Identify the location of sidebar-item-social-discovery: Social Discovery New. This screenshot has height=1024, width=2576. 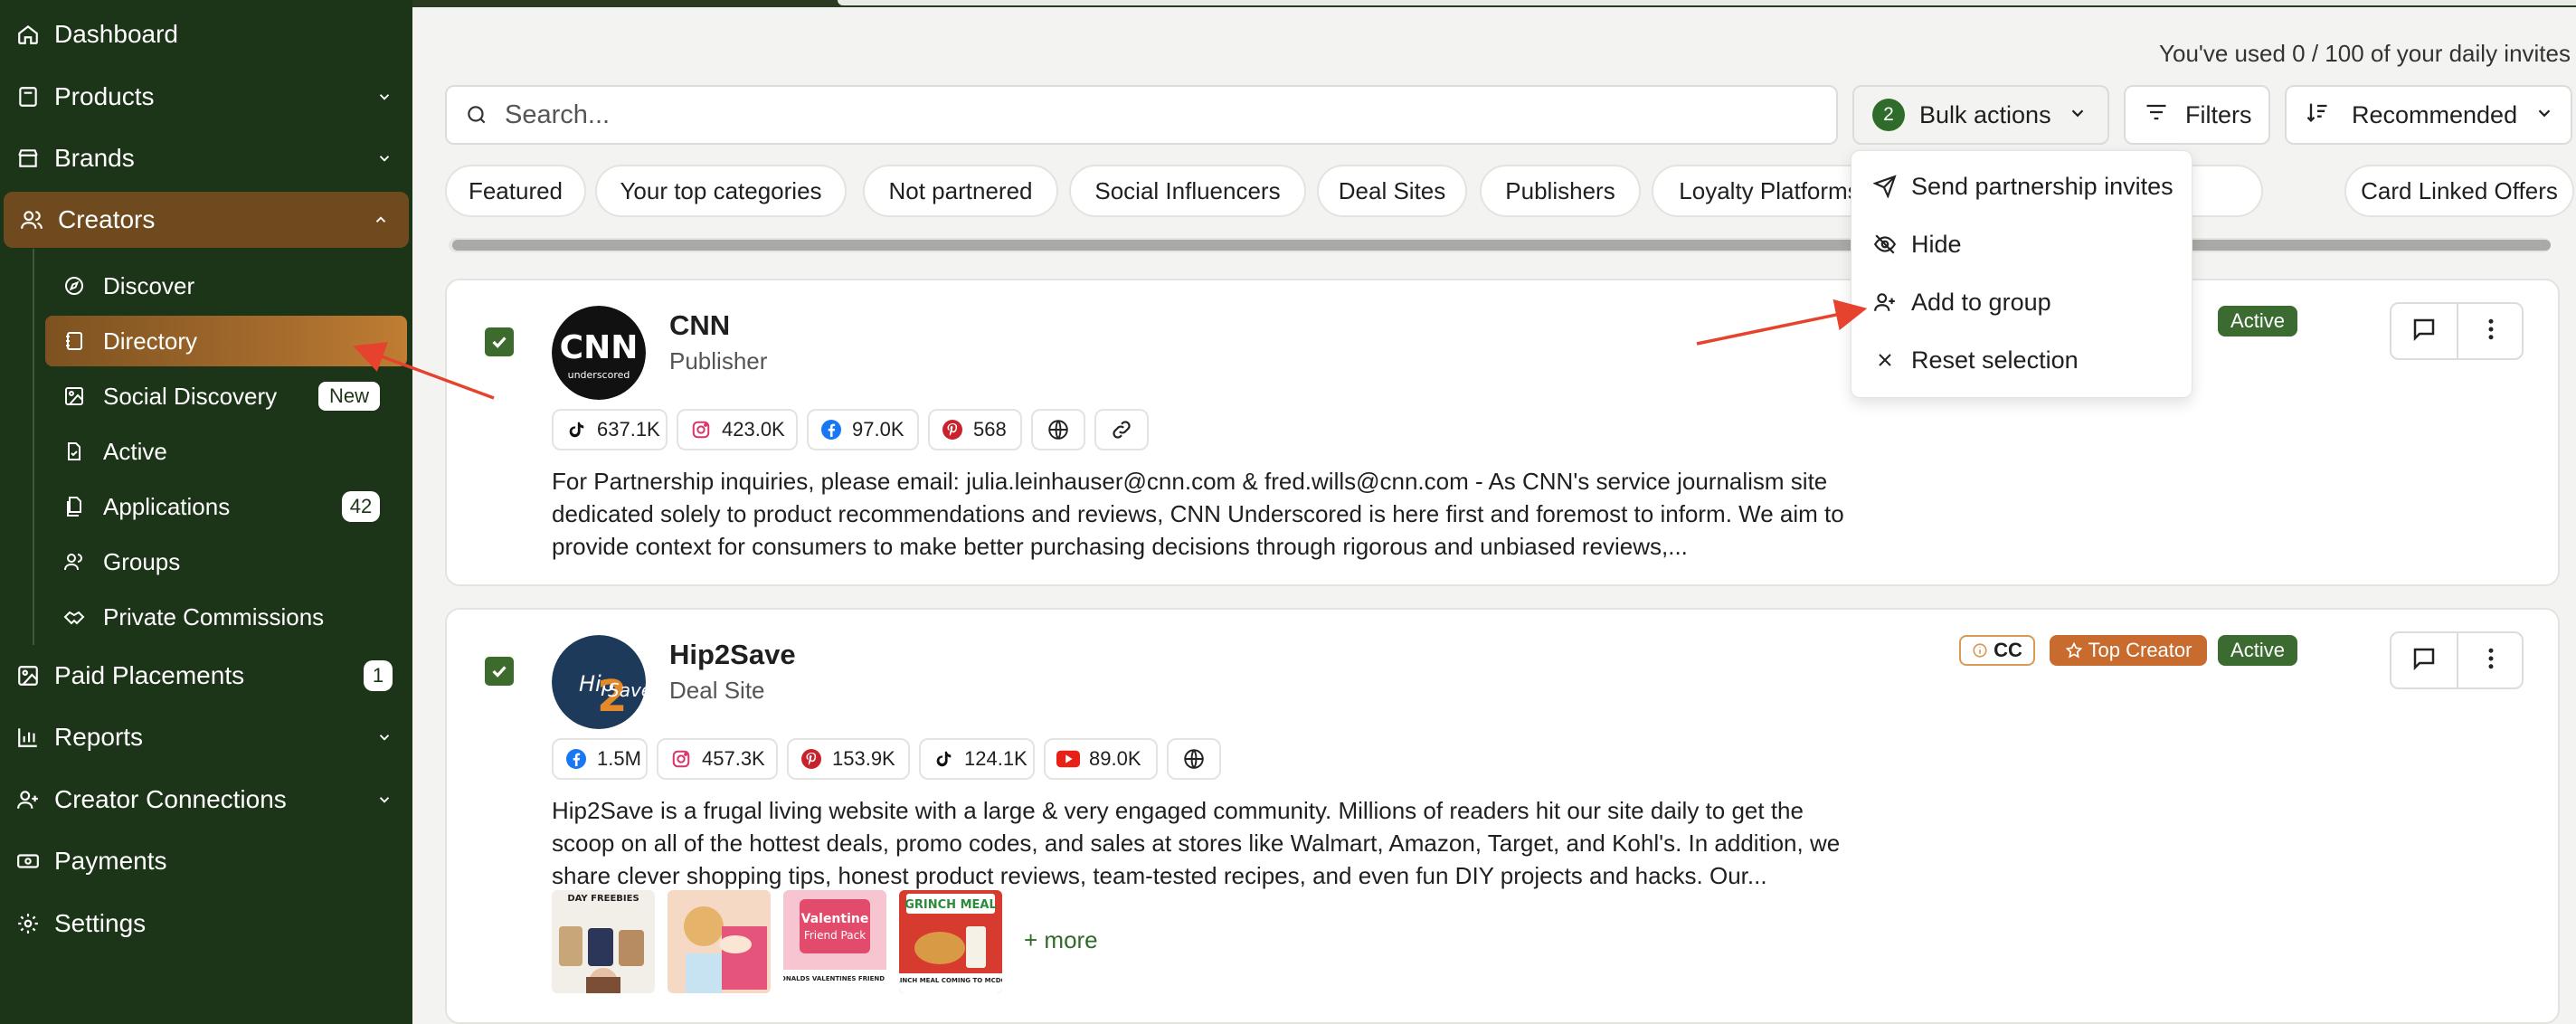
(226, 396).